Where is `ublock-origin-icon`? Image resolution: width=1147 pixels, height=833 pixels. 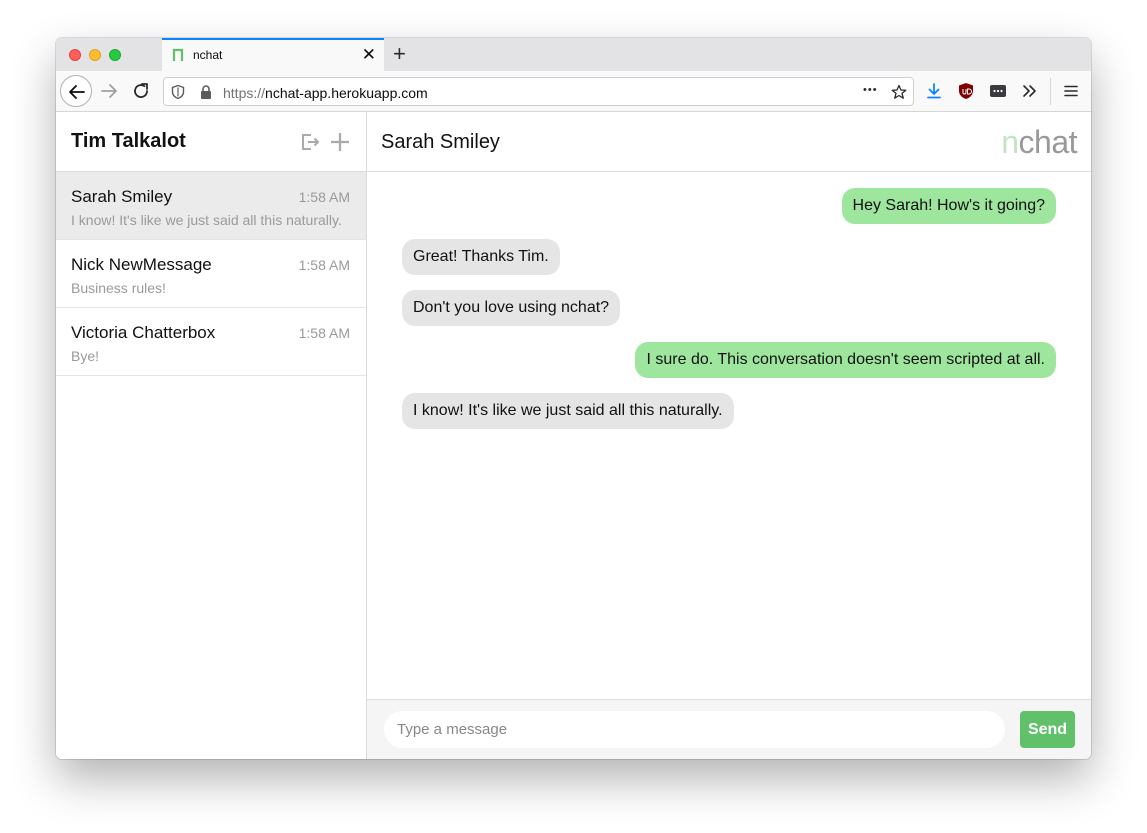
ublock-origin-icon is located at coordinates (966, 91).